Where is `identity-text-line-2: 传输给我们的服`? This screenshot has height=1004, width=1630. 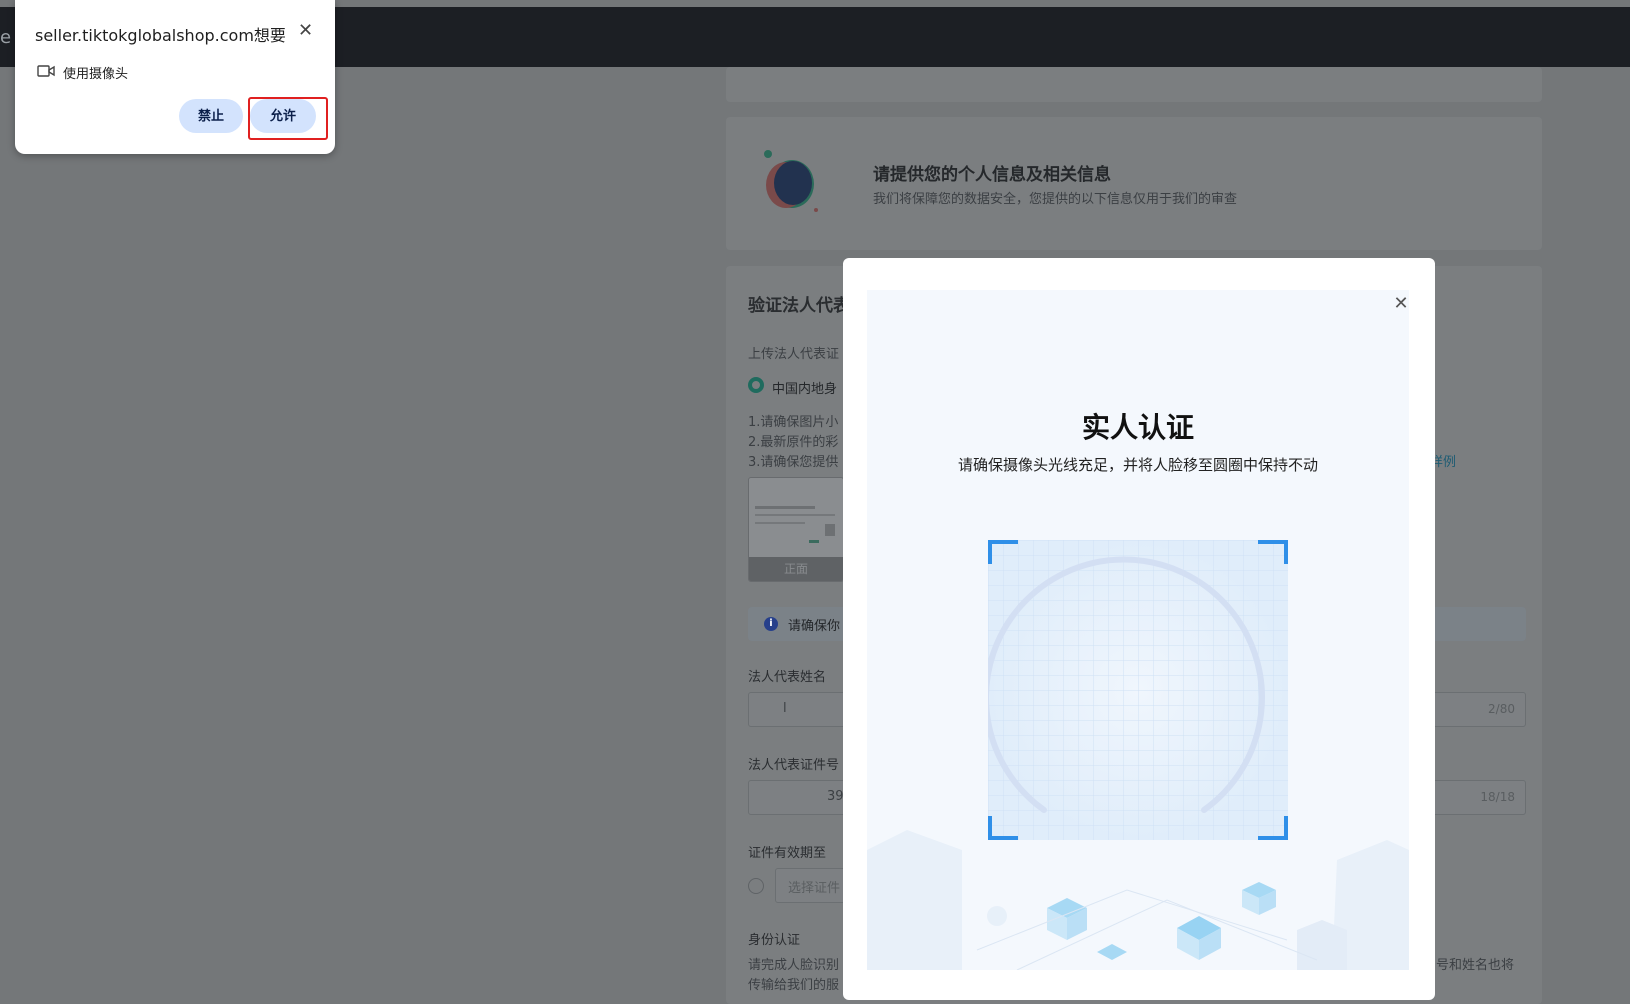 identity-text-line-2: 传输给我们的服 is located at coordinates (794, 985).